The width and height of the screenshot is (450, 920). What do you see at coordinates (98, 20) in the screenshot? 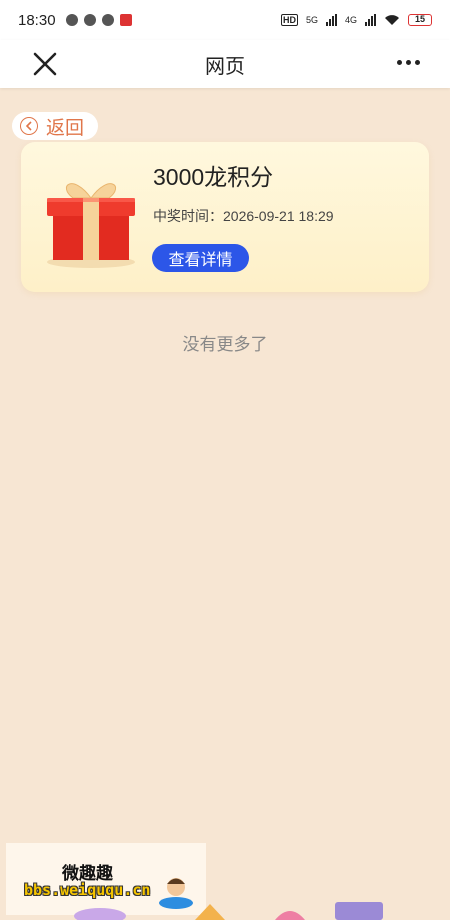
I see `notification-icons` at bounding box center [98, 20].